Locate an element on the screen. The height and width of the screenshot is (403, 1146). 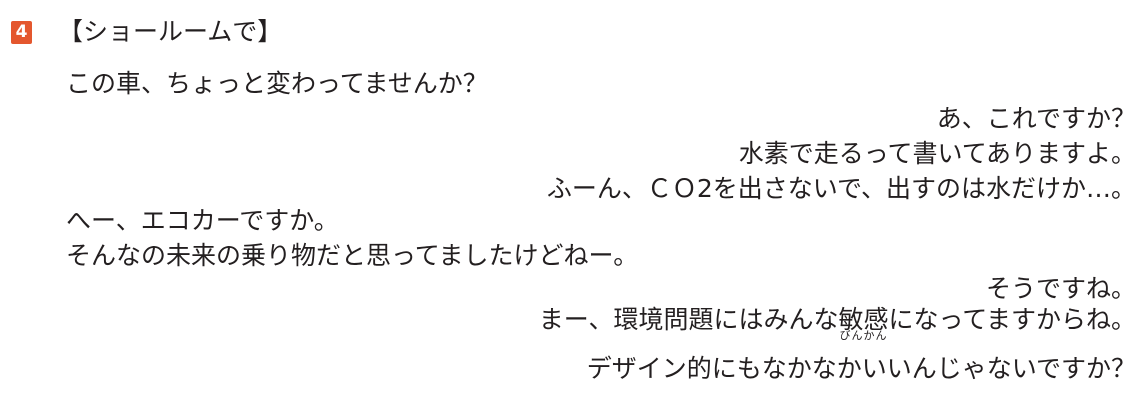
dialogue-line-9: デザイン的にもなかなかいいんじゃないですか？ is located at coordinates (861, 368).